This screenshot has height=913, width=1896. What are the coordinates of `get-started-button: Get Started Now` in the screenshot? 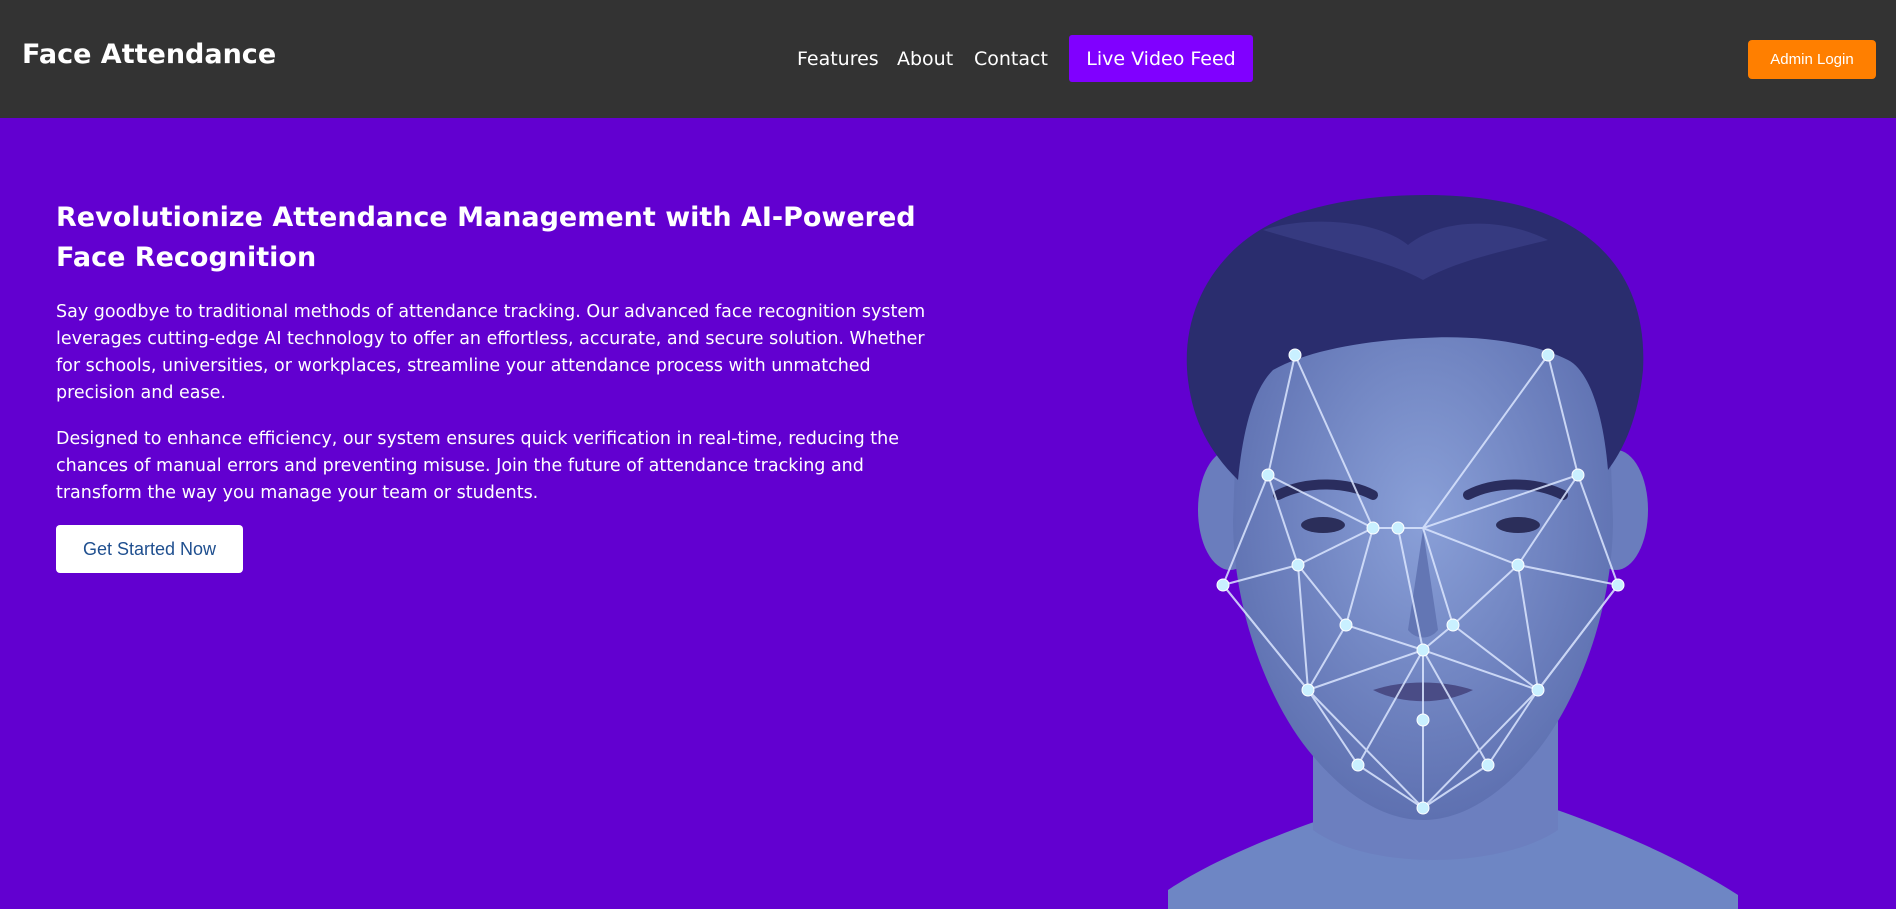 It's located at (149, 549).